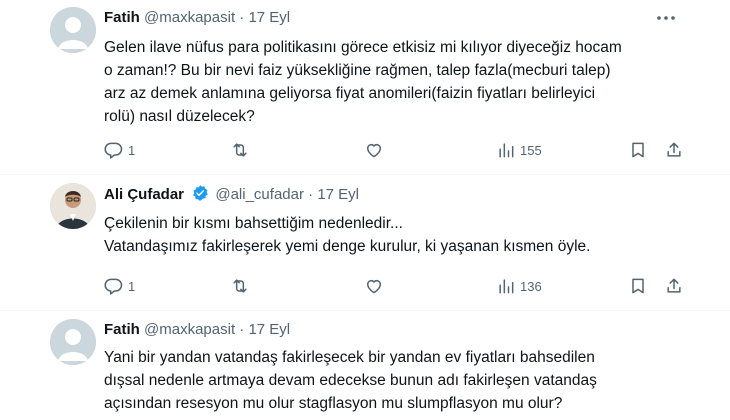 Image resolution: width=730 pixels, height=420 pixels. I want to click on views-button: 136, so click(519, 286).